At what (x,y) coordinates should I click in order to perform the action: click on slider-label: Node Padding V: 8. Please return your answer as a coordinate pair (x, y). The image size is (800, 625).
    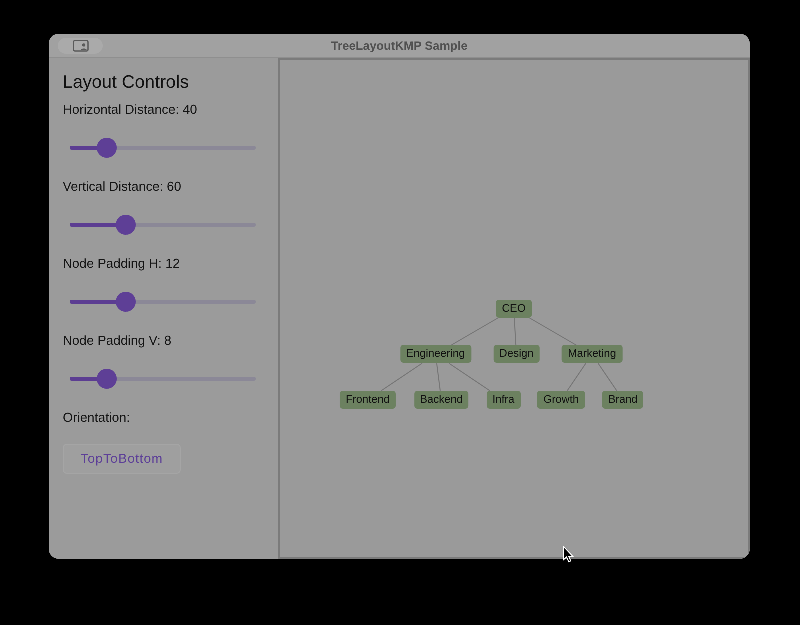
    Looking at the image, I should click on (118, 341).